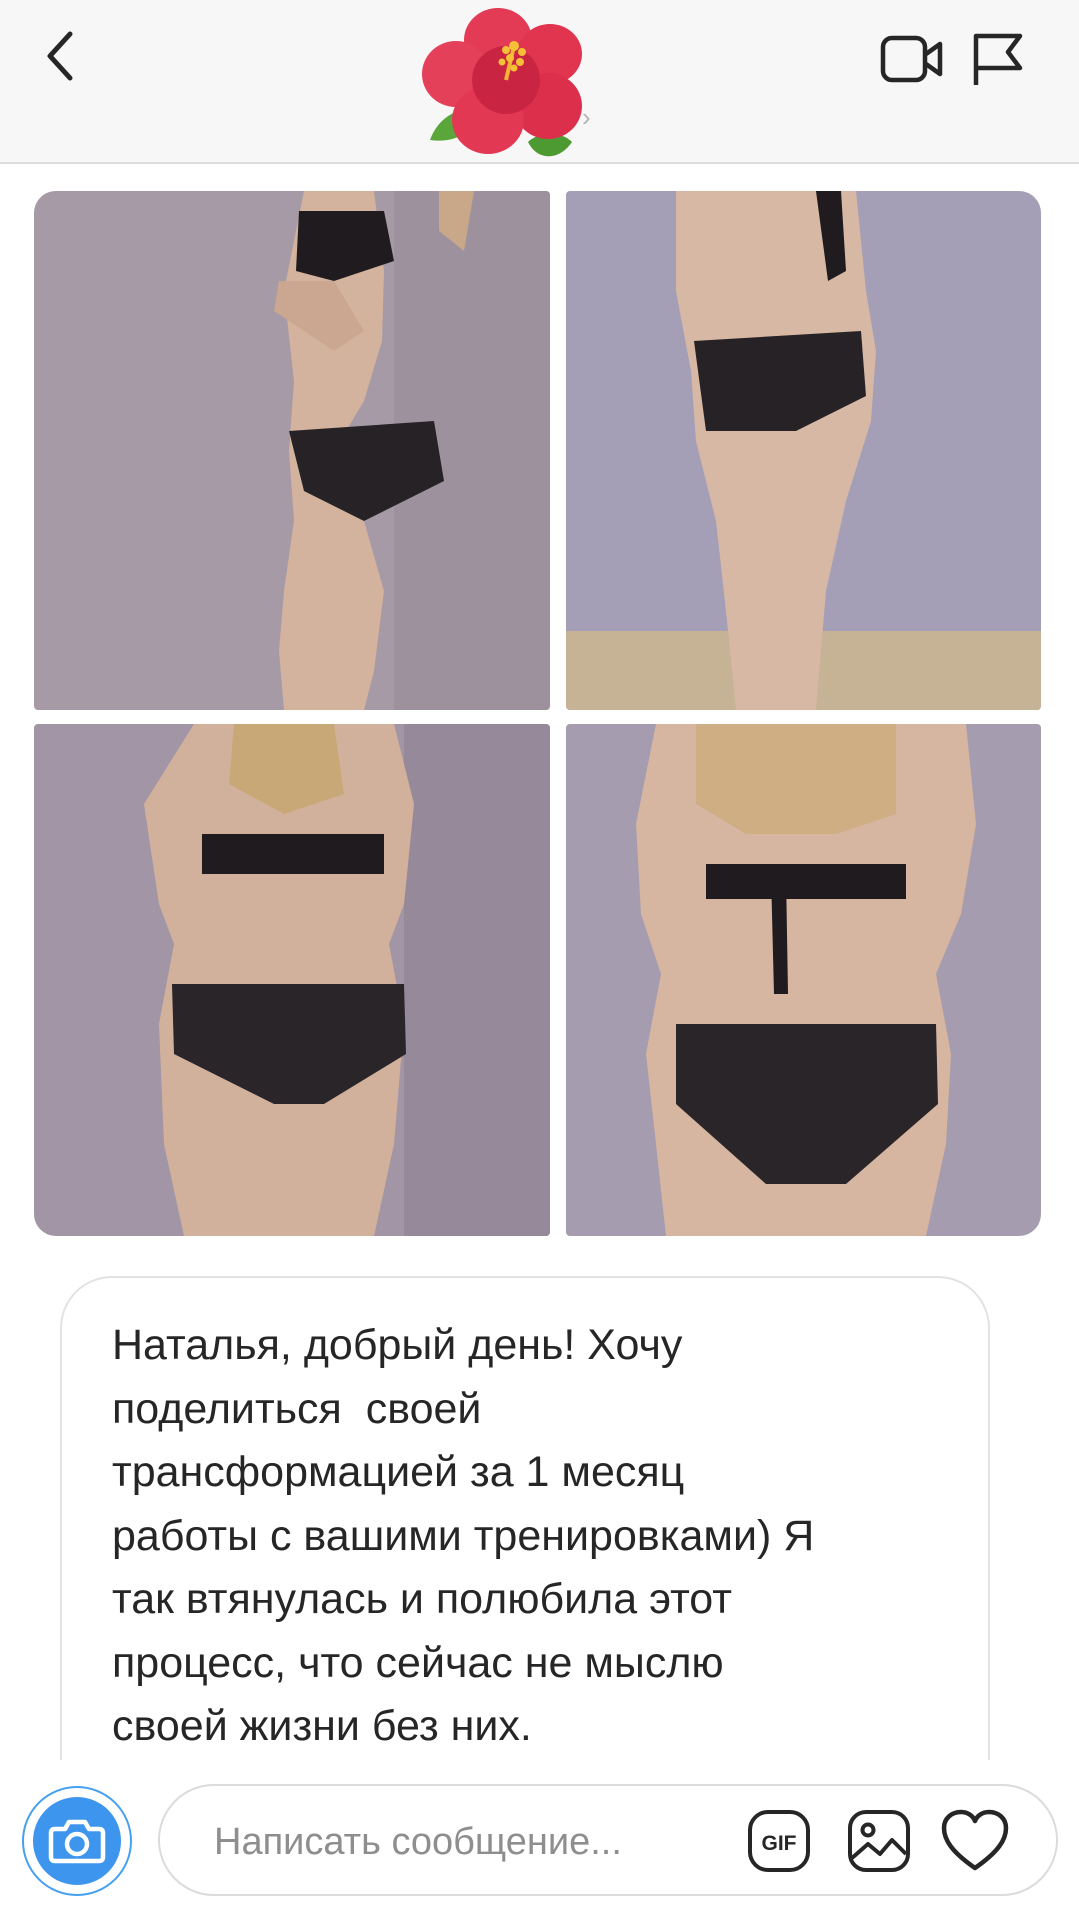  I want to click on svg-text: GIF, so click(779, 1843).